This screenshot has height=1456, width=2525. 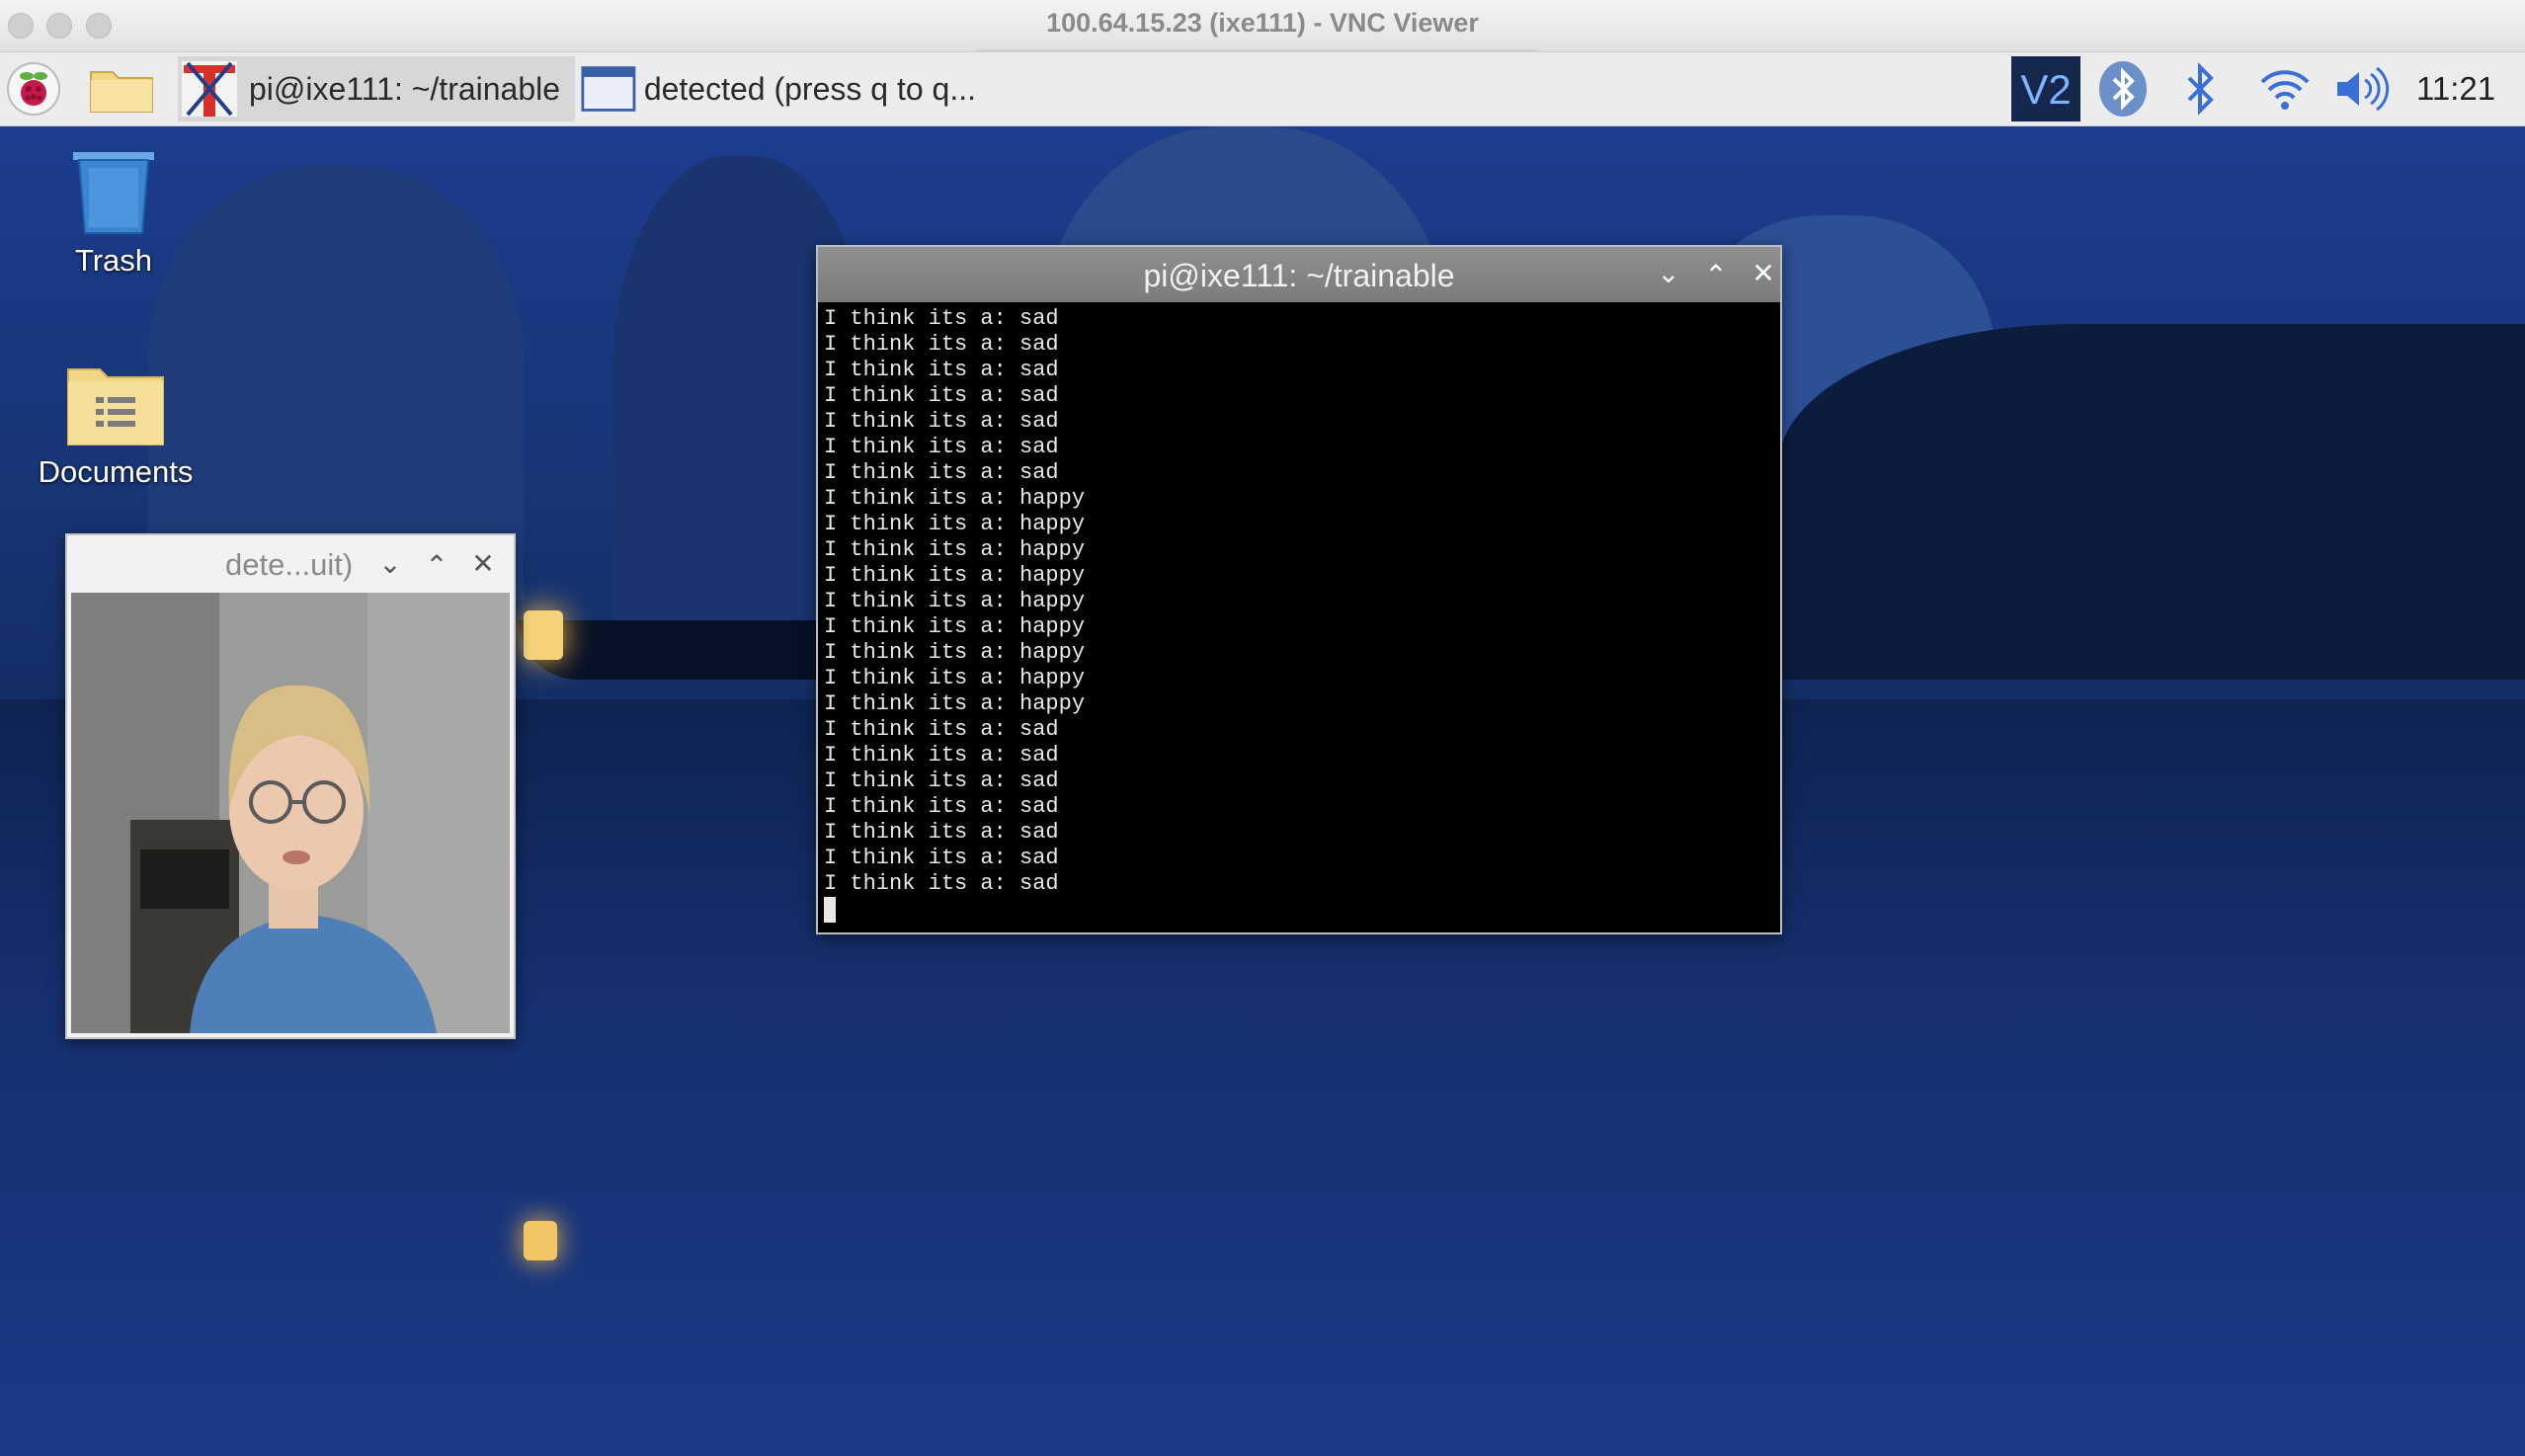 I want to click on desktop-icon-documents: Documents, so click(x=115, y=427).